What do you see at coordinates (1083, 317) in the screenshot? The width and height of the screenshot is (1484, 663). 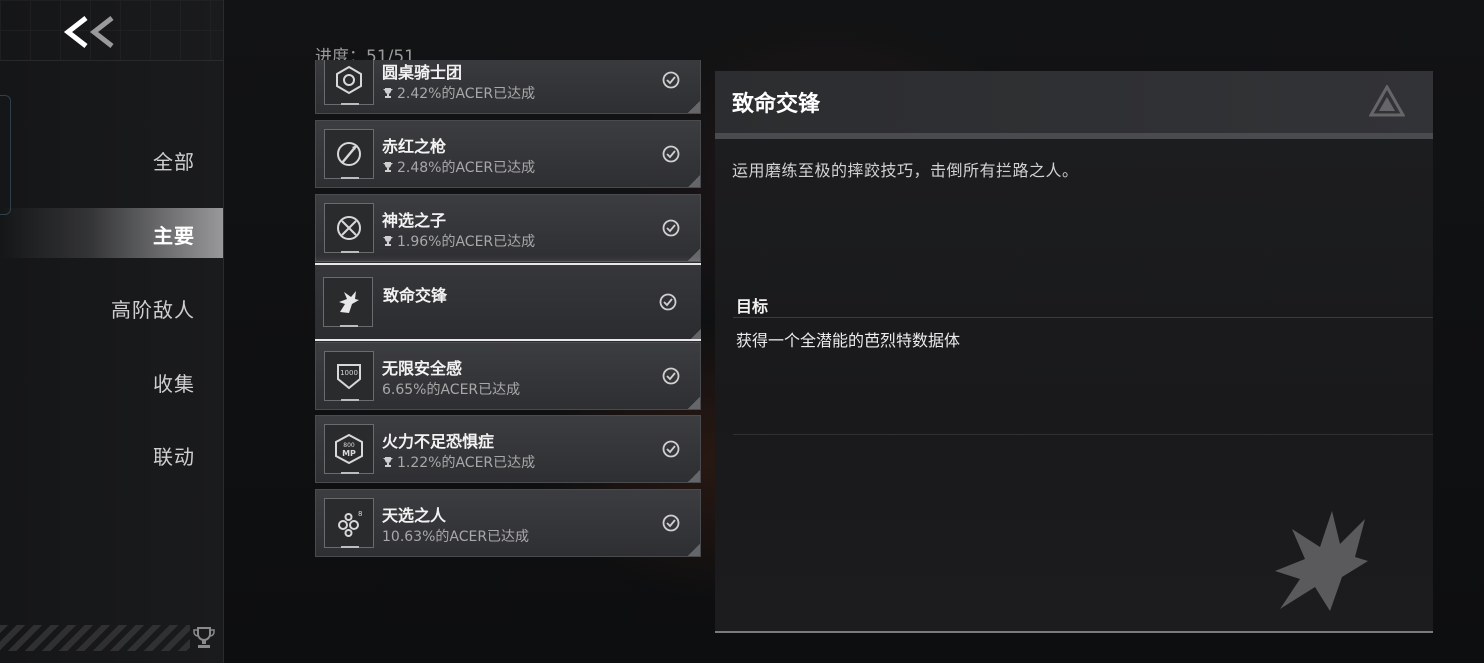 I see `goal-divider` at bounding box center [1083, 317].